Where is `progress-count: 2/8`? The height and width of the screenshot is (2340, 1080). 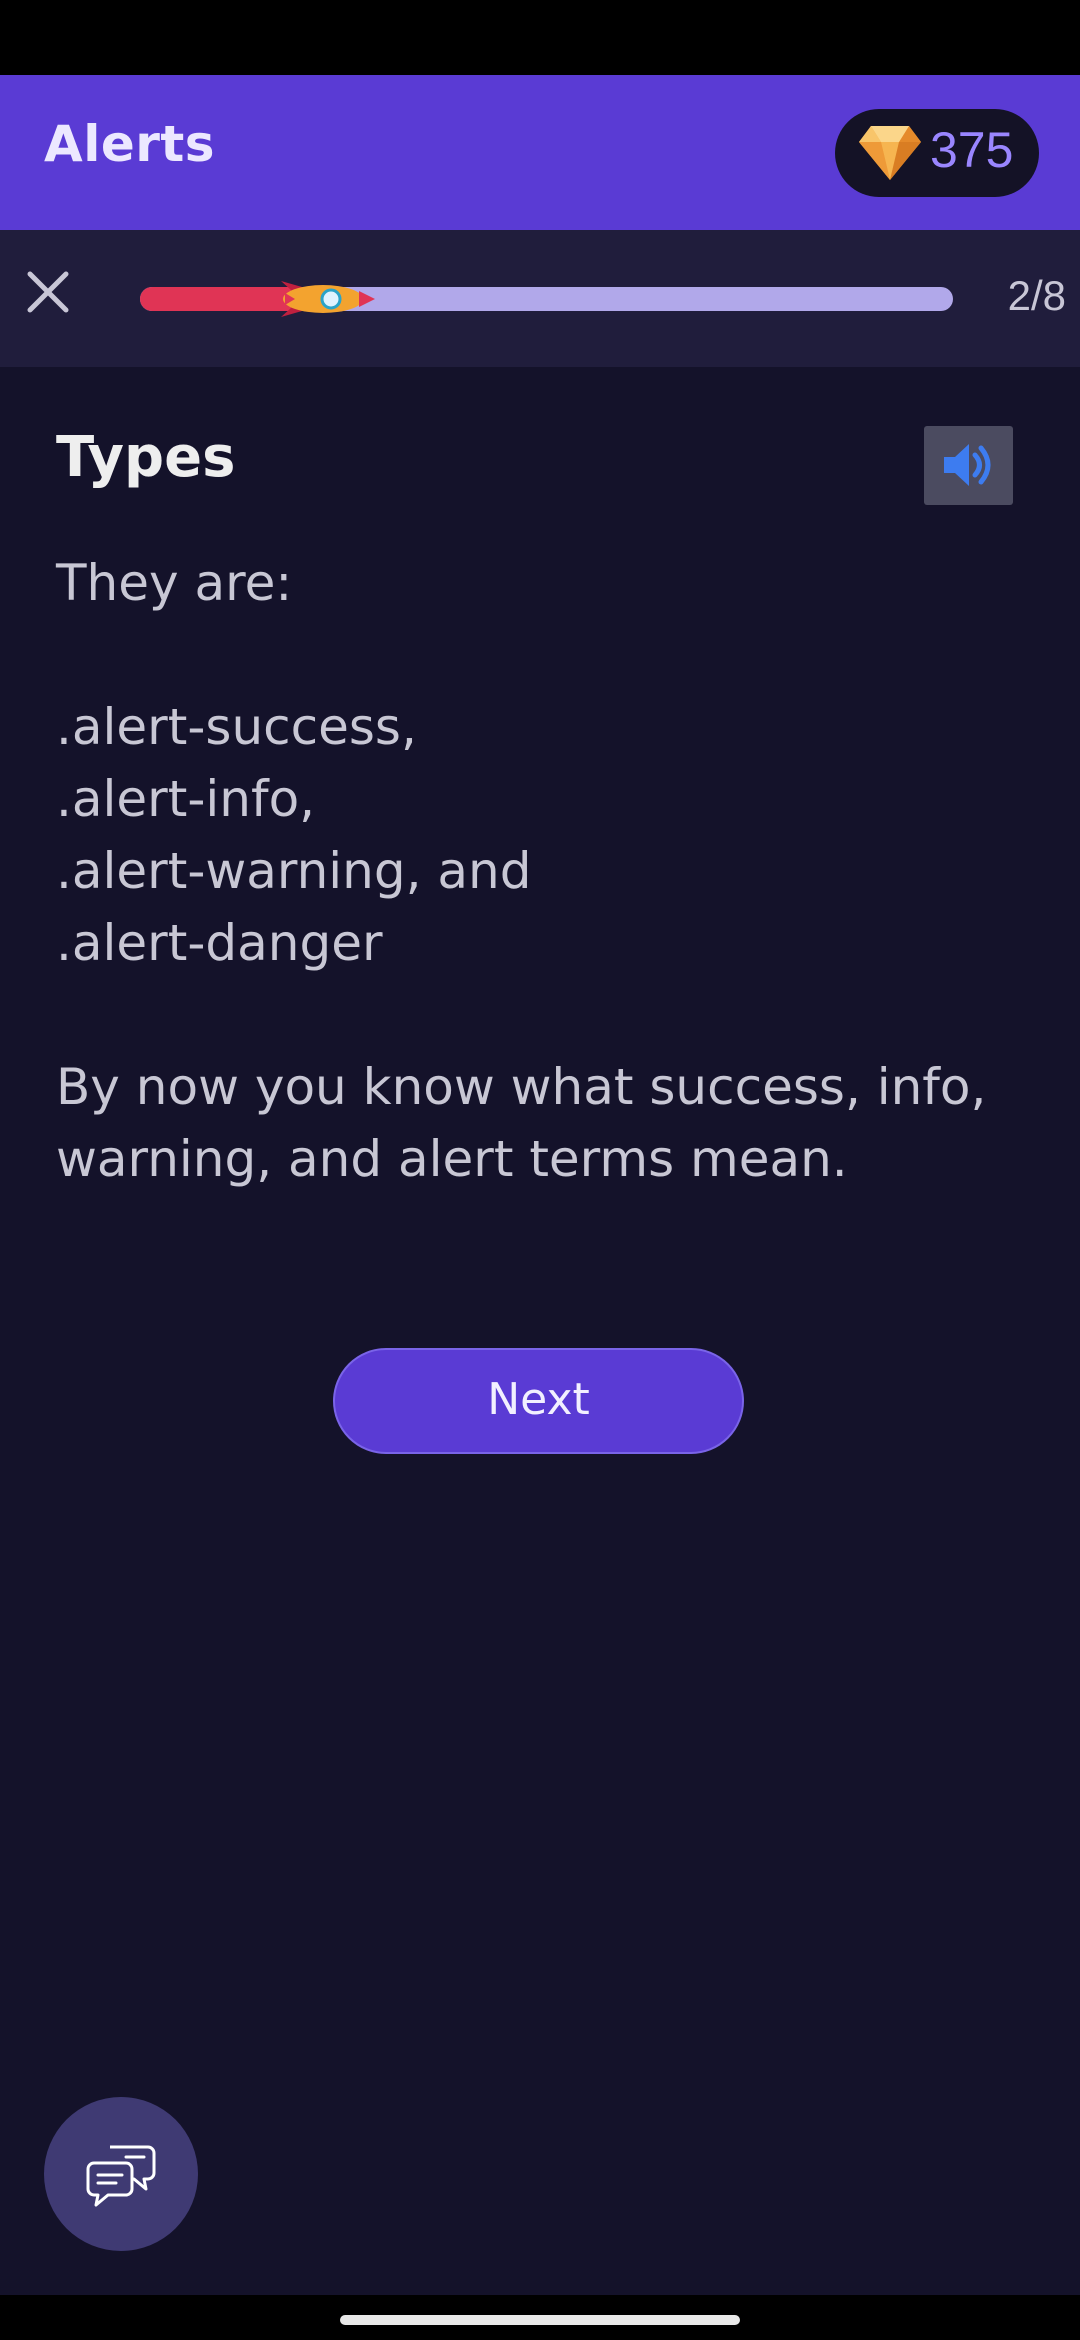
progress-count: 2/8 is located at coordinates (1036, 295).